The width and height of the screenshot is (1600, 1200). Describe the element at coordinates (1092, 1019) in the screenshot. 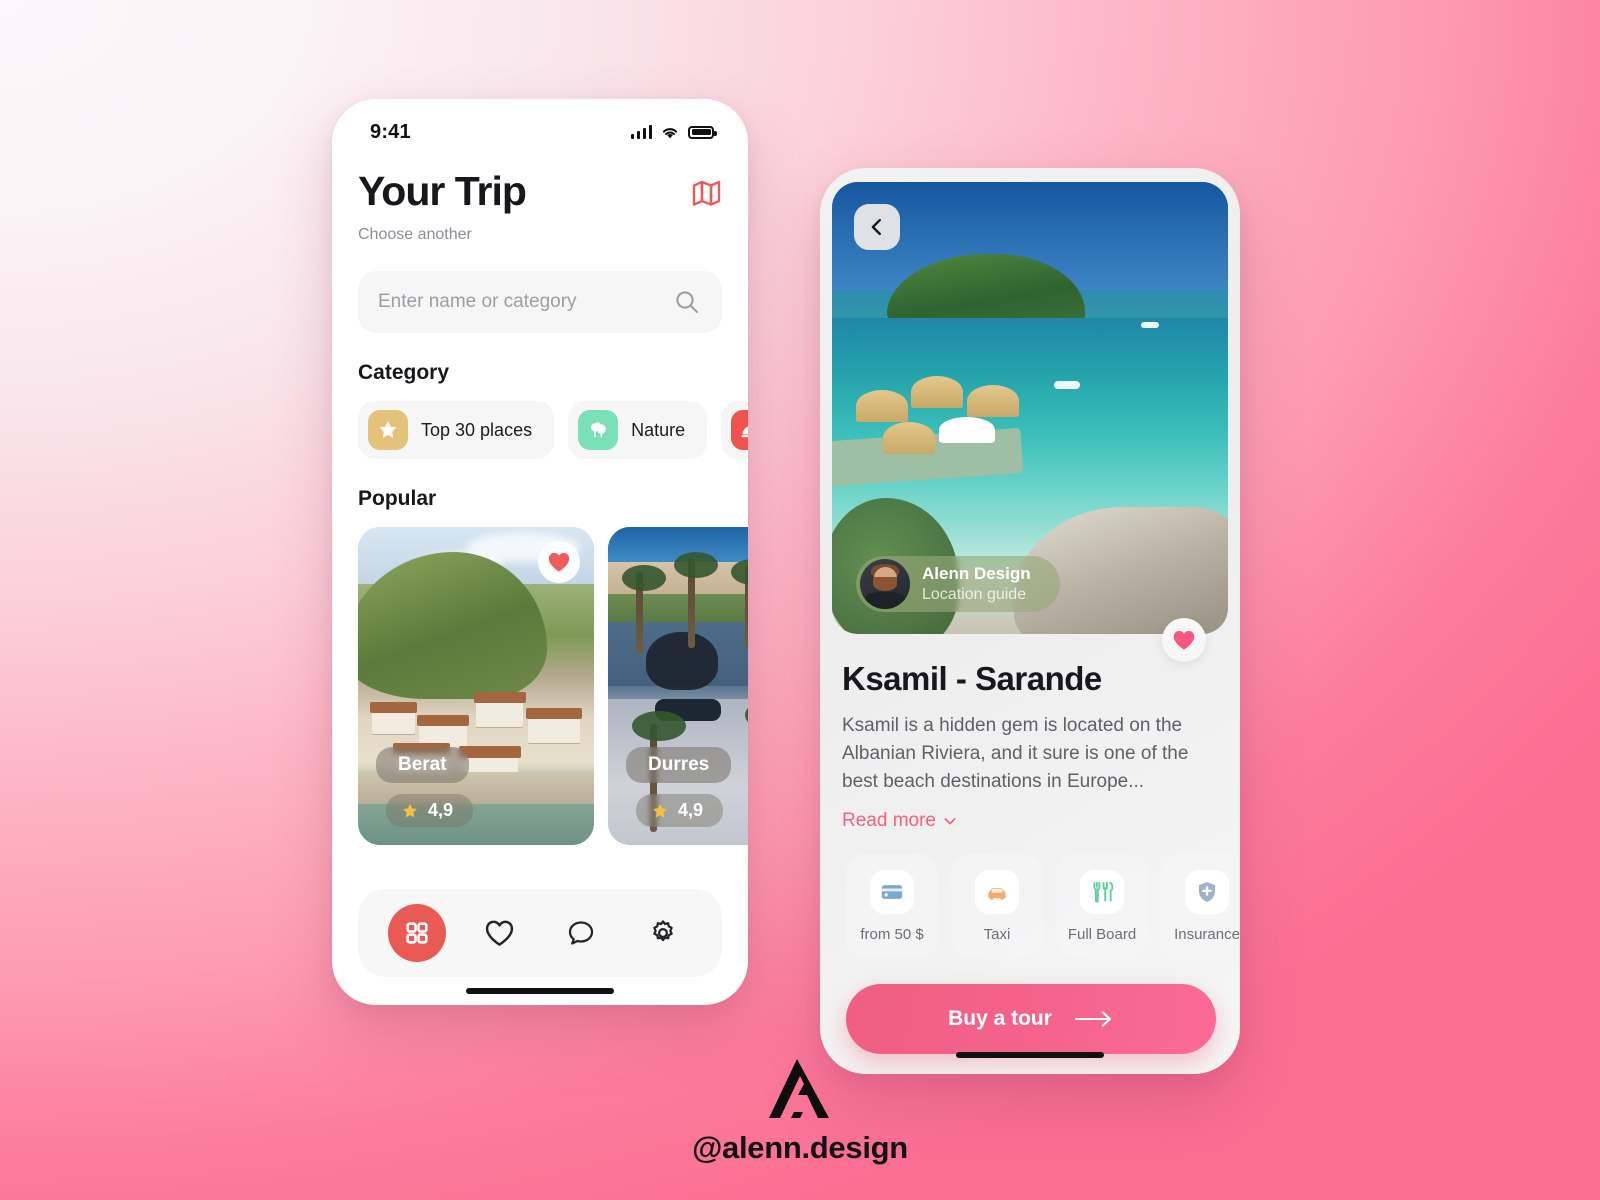

I see `arrow-right-icon` at that location.